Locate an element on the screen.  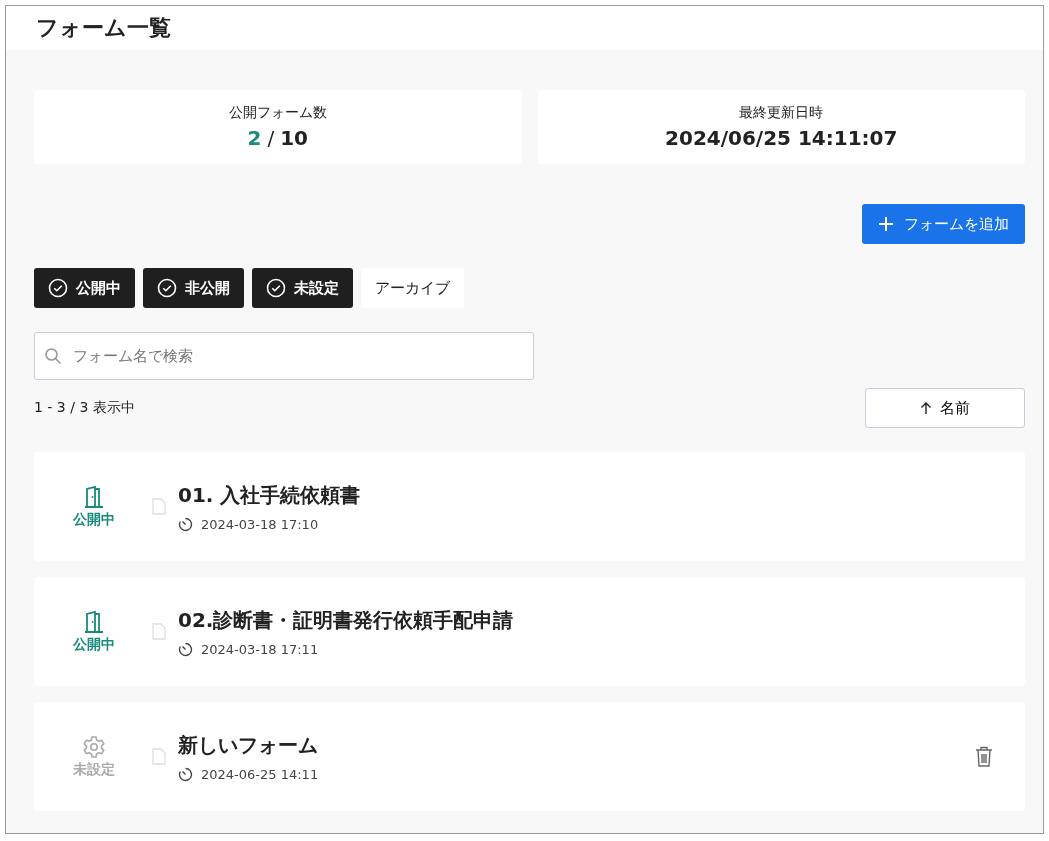
form-title: 01. 入社手続依頼書 is located at coordinates (270, 495).